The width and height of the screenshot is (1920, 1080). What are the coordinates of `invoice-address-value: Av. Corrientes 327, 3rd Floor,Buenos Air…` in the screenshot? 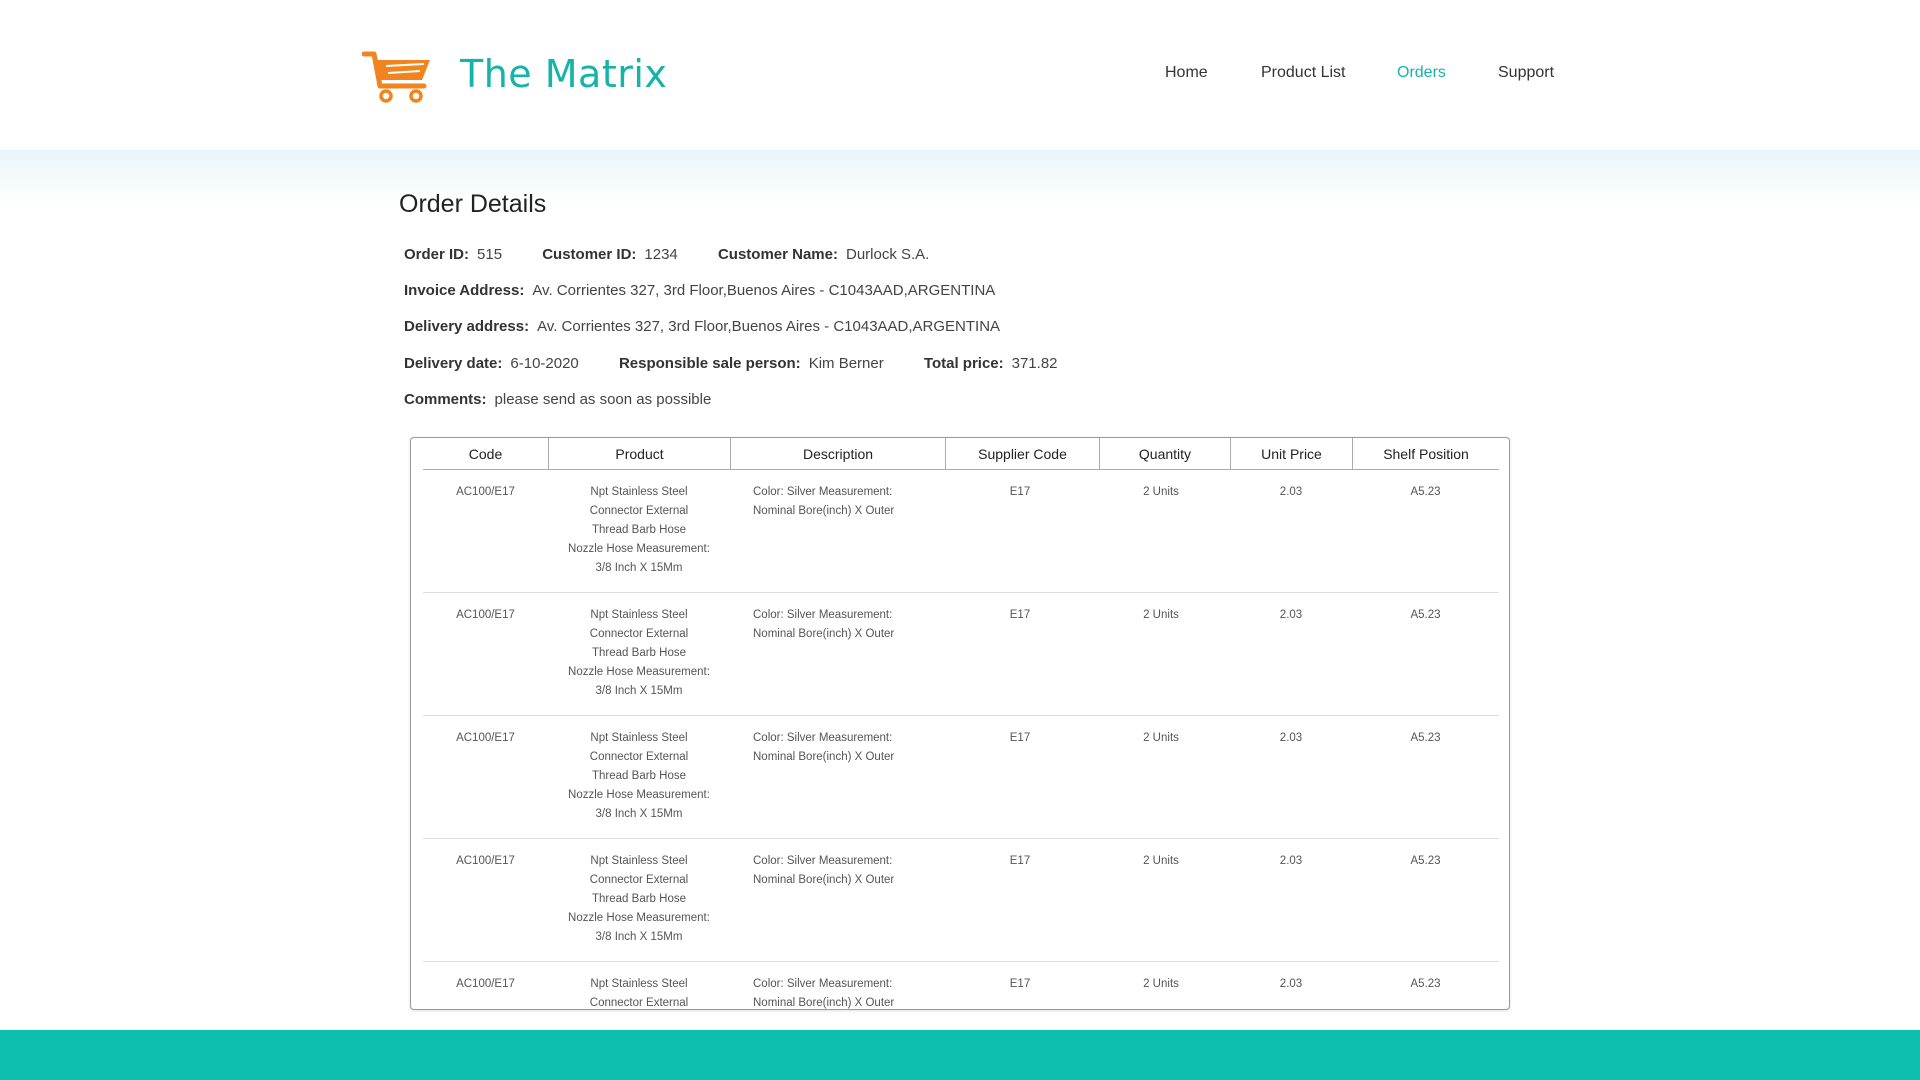 It's located at (764, 290).